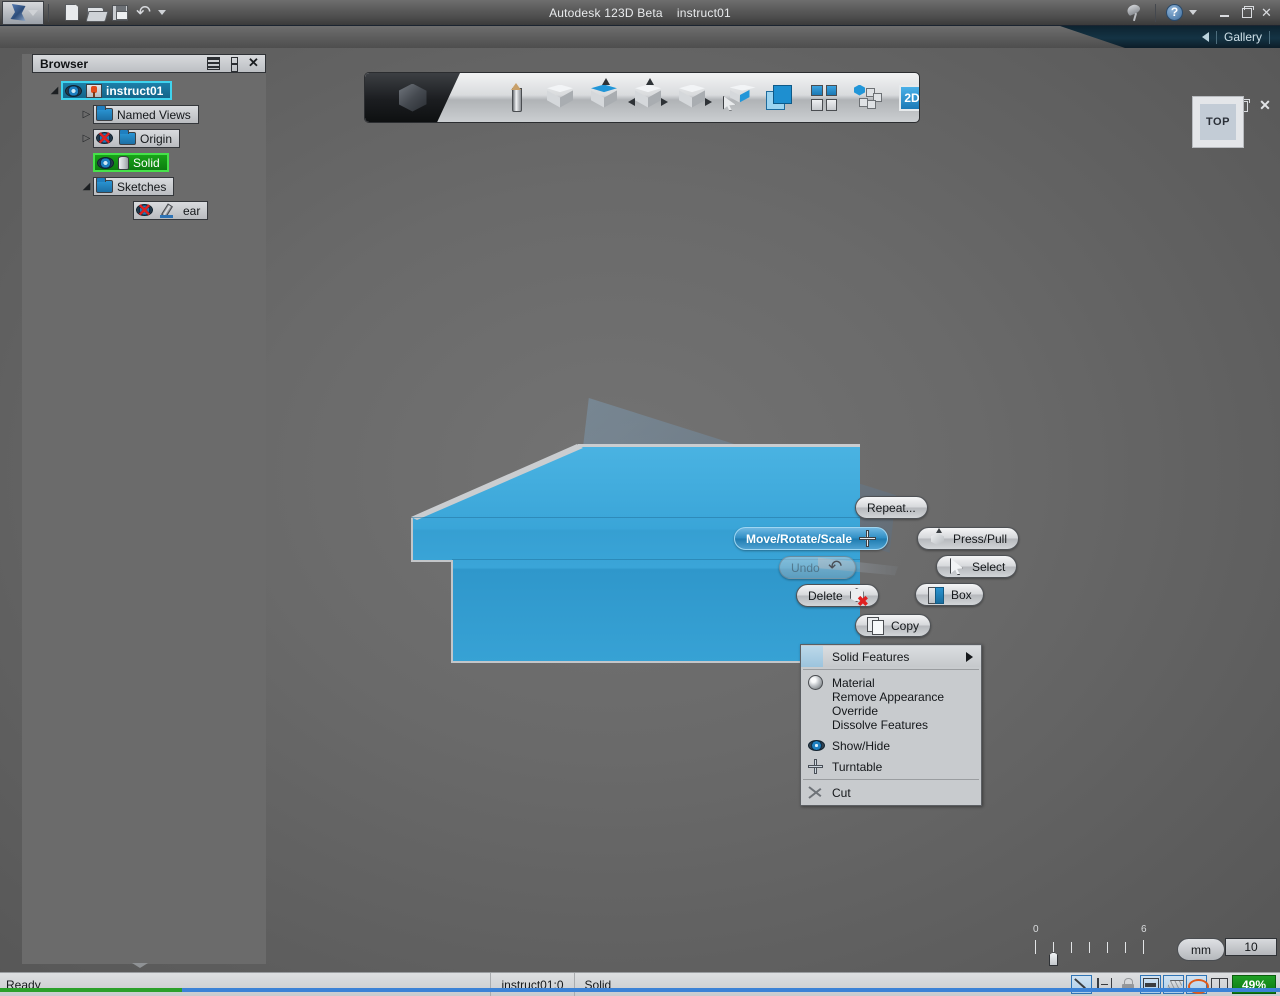 The height and width of the screenshot is (996, 1280). I want to click on progress-blue-segment, so click(731, 990).